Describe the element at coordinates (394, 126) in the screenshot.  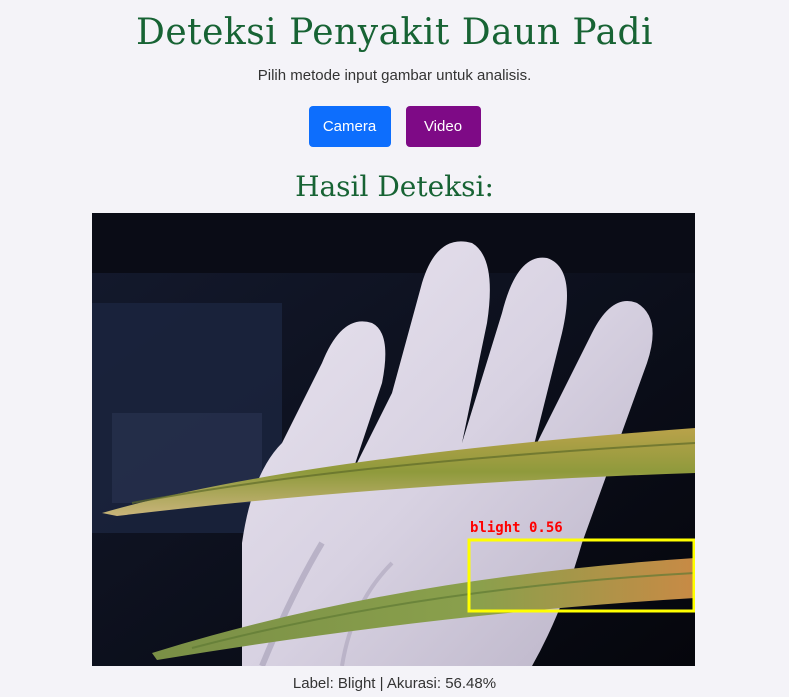
I see `input-method-buttons: Camera Video` at that location.